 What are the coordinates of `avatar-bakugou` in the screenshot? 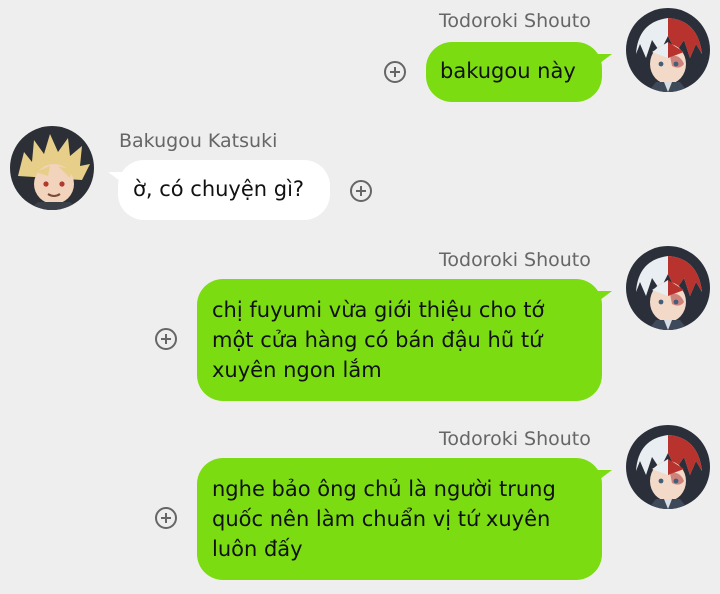 It's located at (52, 168).